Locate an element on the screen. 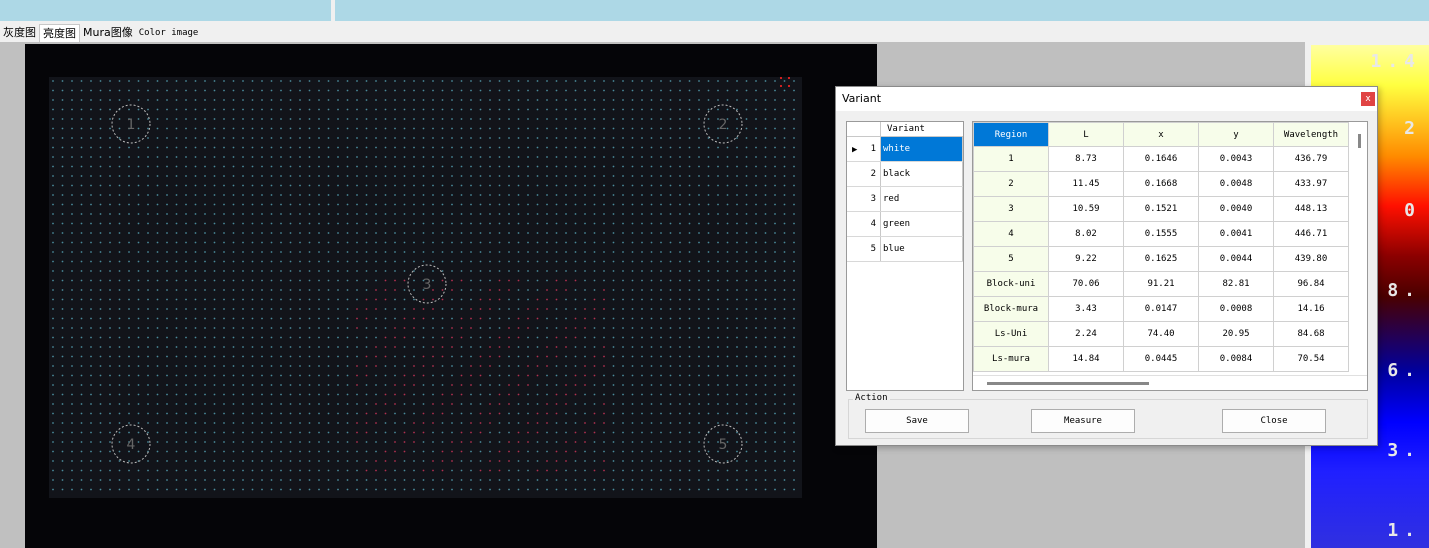 This screenshot has height=548, width=1429. variant-row-name: blue is located at coordinates (922, 249).